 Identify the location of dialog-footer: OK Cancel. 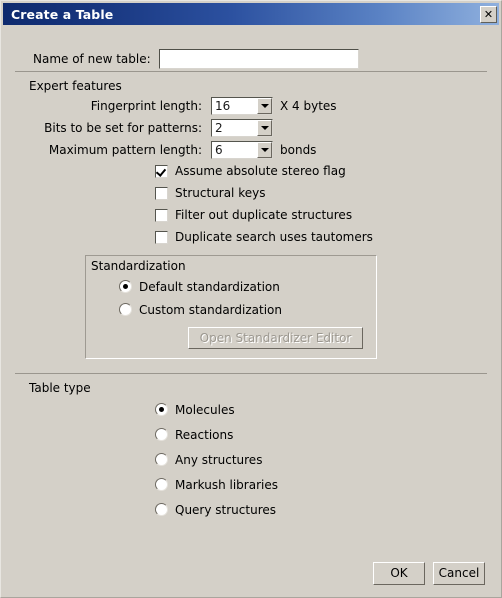
(251, 573).